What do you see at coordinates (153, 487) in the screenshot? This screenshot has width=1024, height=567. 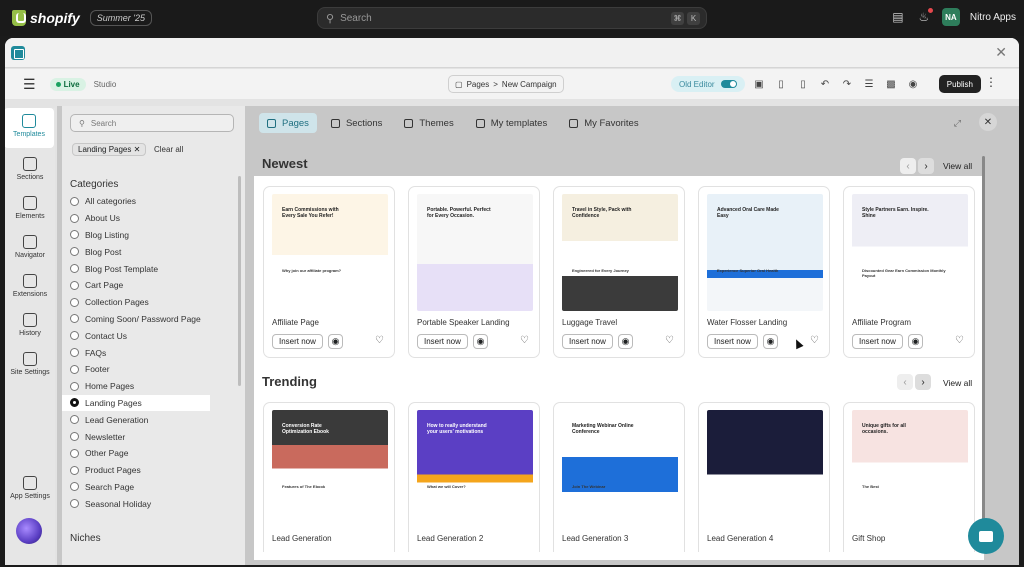 I see `category-item: Search Page` at bounding box center [153, 487].